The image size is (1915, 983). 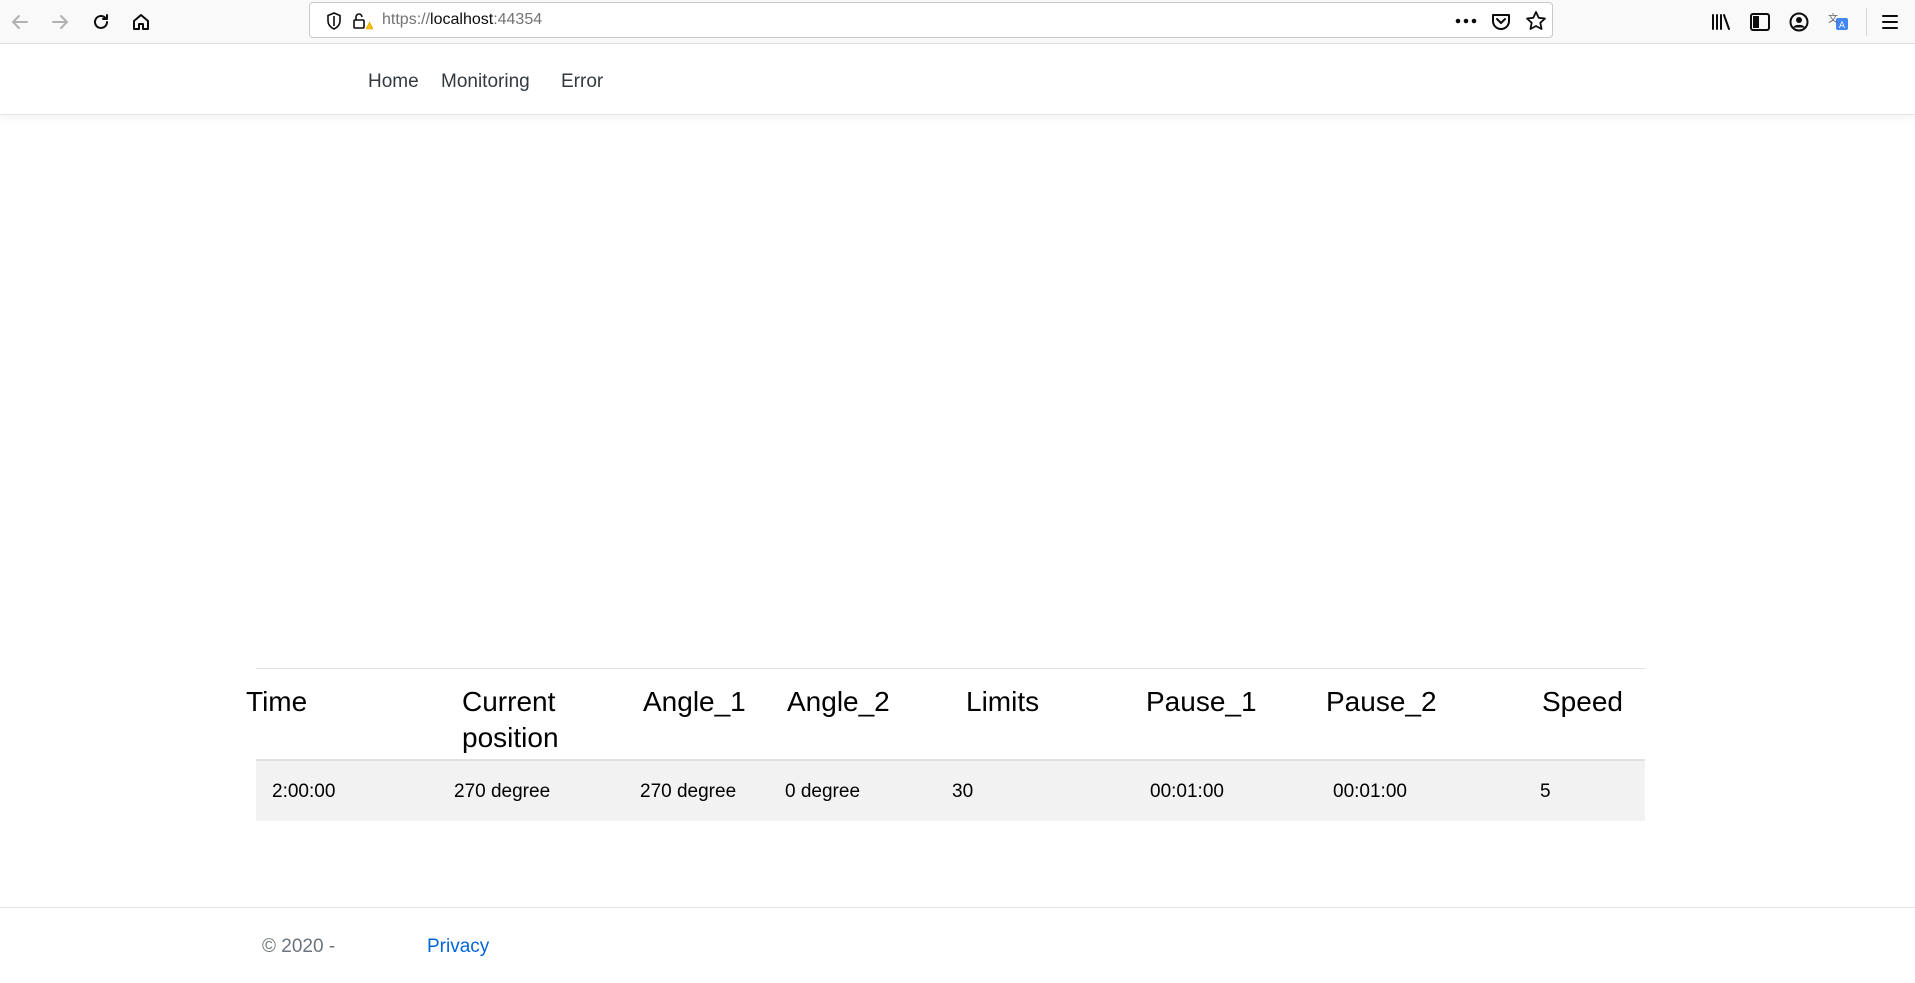 What do you see at coordinates (1466, 21) in the screenshot?
I see `more-actions-icon` at bounding box center [1466, 21].